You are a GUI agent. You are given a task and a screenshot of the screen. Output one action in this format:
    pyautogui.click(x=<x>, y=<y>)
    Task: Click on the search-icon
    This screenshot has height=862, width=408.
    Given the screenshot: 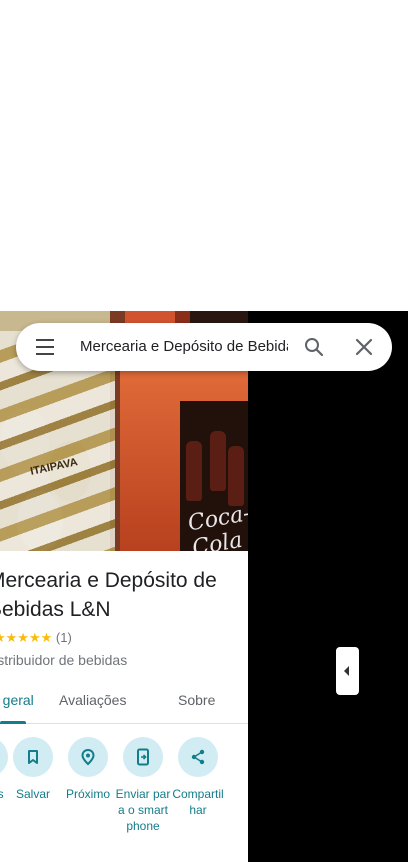 What is the action you would take?
    pyautogui.click(x=314, y=347)
    